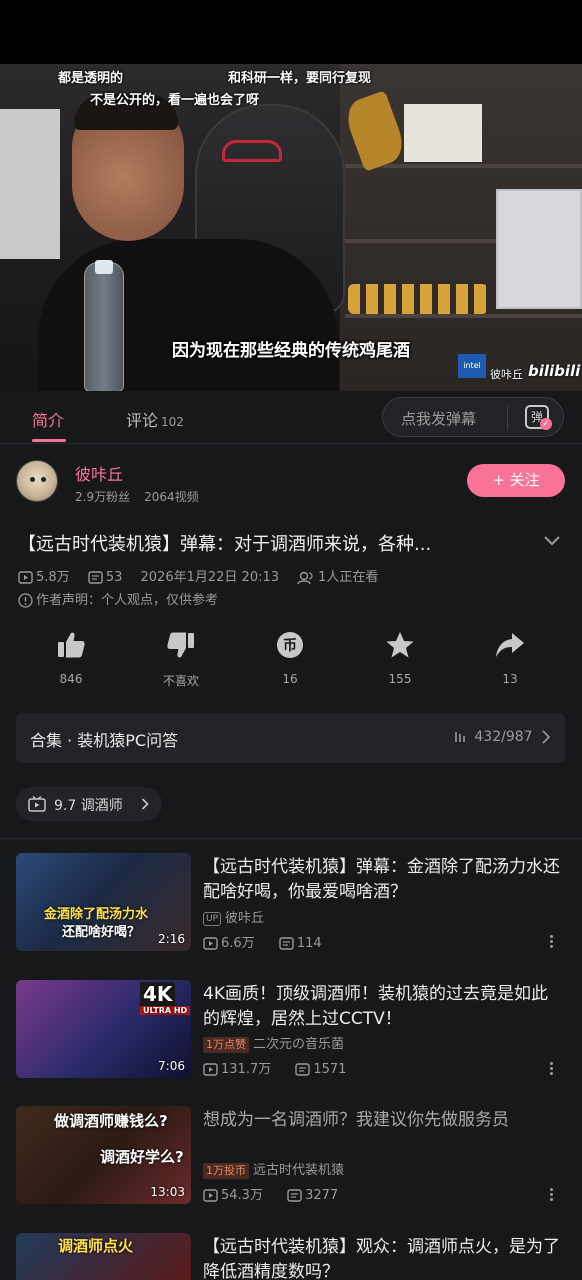 This screenshot has height=1280, width=582. What do you see at coordinates (291, 351) in the screenshot?
I see `video-subtitle: 因为现在那些经典的传统鸡尾酒` at bounding box center [291, 351].